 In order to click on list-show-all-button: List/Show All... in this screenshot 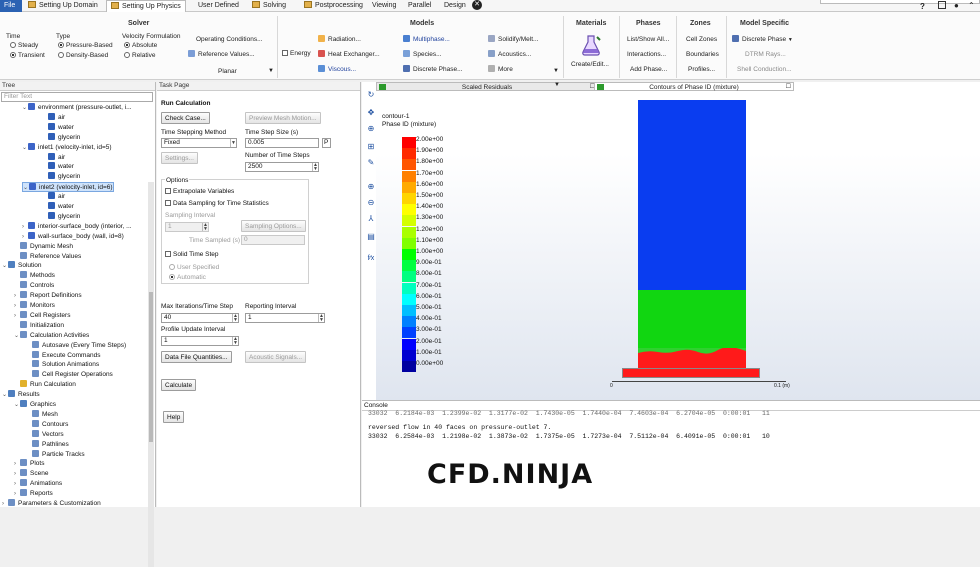, I will do `click(648, 39)`.